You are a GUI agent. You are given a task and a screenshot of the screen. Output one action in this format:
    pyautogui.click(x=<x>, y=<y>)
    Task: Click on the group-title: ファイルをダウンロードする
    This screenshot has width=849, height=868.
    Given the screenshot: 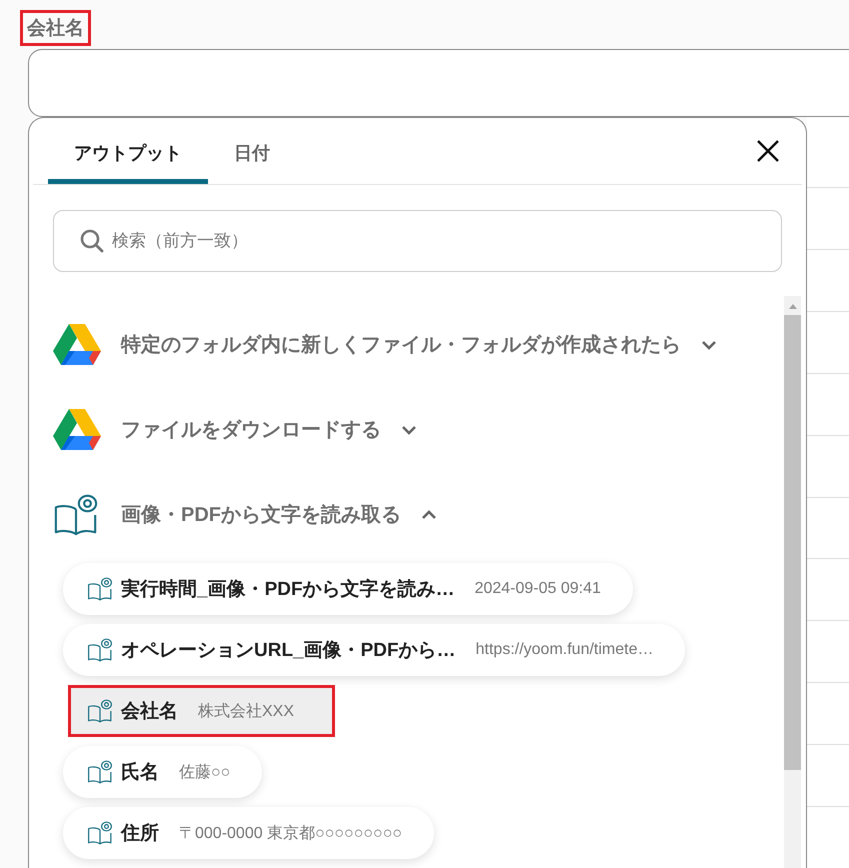 What is the action you would take?
    pyautogui.click(x=251, y=430)
    